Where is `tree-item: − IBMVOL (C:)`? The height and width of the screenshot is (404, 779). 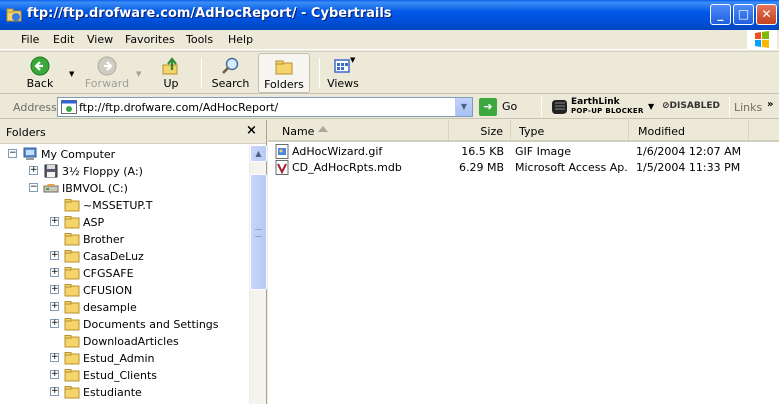
tree-item: − IBMVOL (C:) is located at coordinates (124, 188).